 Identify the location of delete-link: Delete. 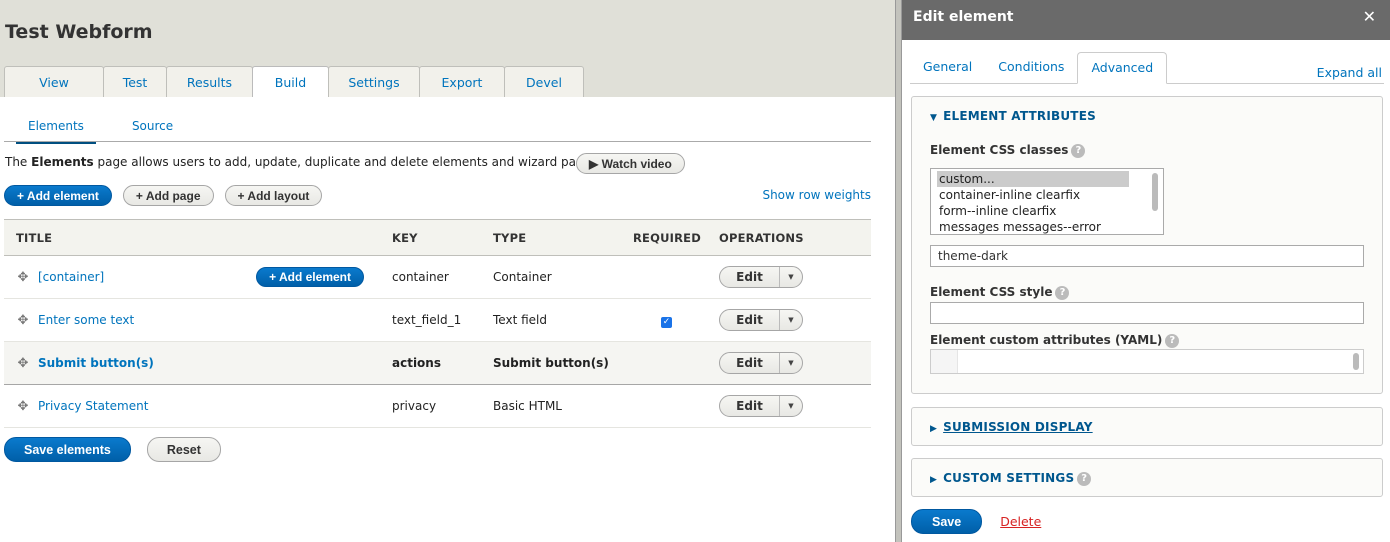
(1020, 521).